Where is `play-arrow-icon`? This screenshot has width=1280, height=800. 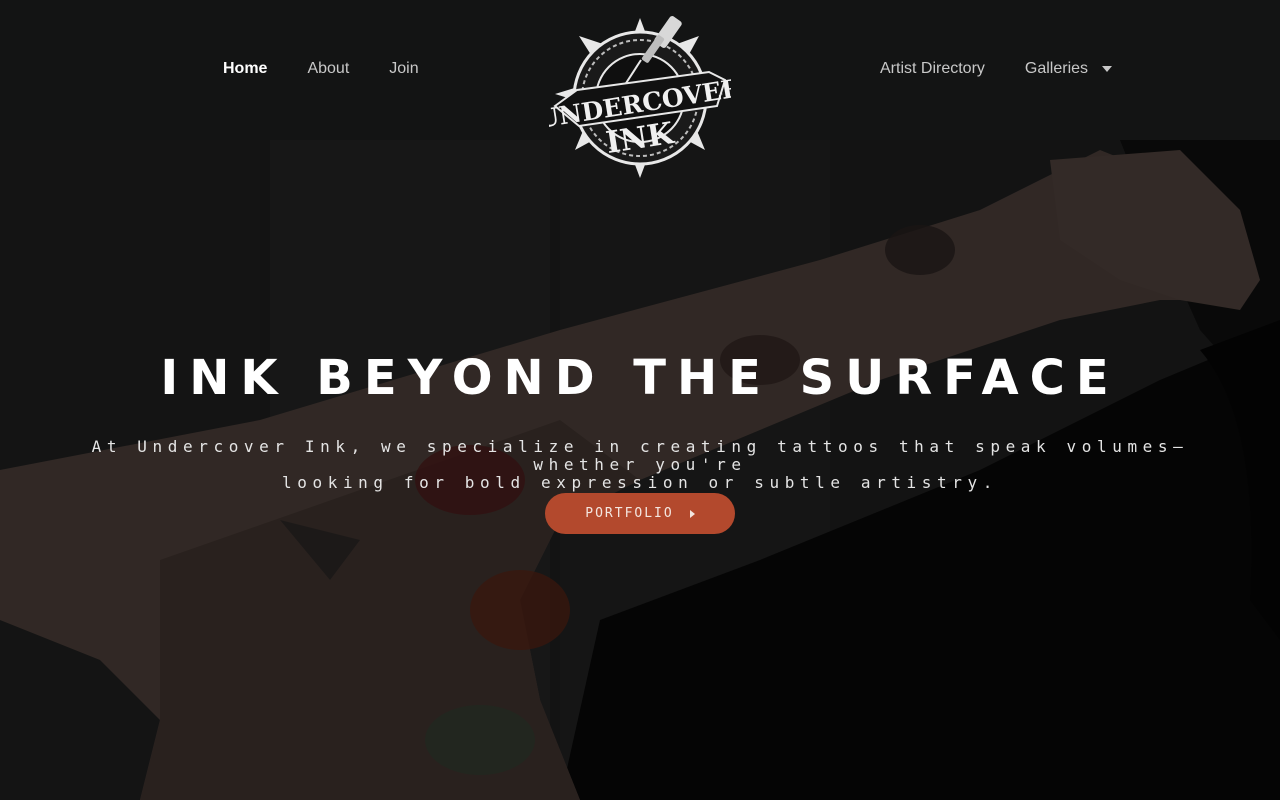
play-arrow-icon is located at coordinates (692, 513).